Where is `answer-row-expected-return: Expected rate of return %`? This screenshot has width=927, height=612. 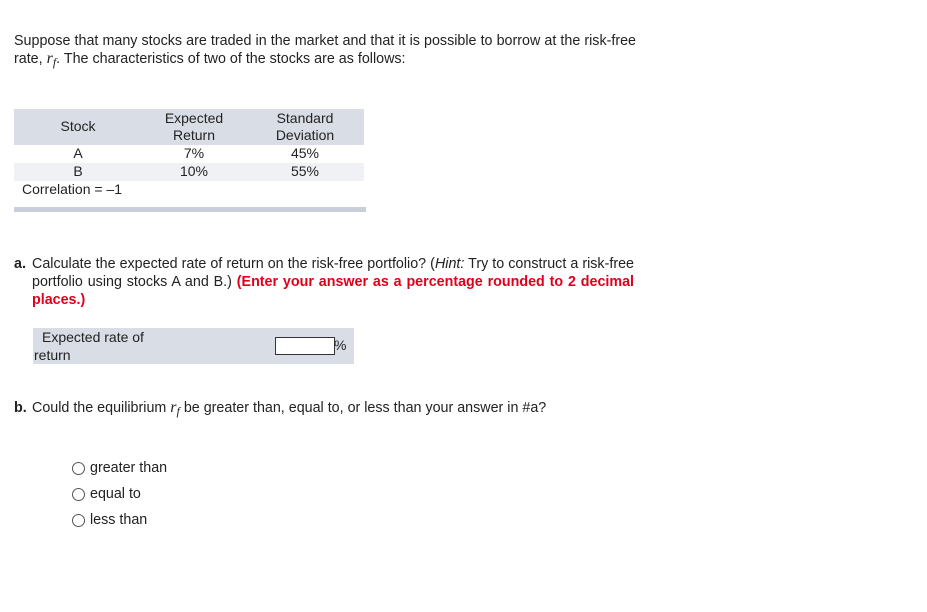
answer-row-expected-return: Expected rate of return % is located at coordinates (193, 346).